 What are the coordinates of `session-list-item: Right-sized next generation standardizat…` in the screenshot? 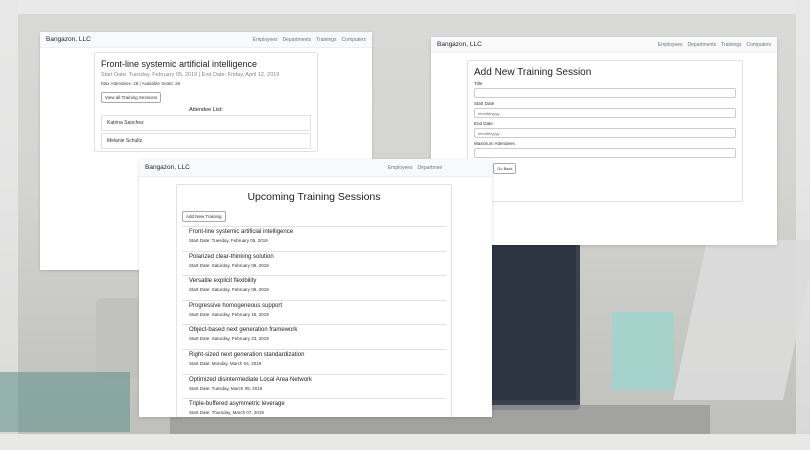 It's located at (314, 362).